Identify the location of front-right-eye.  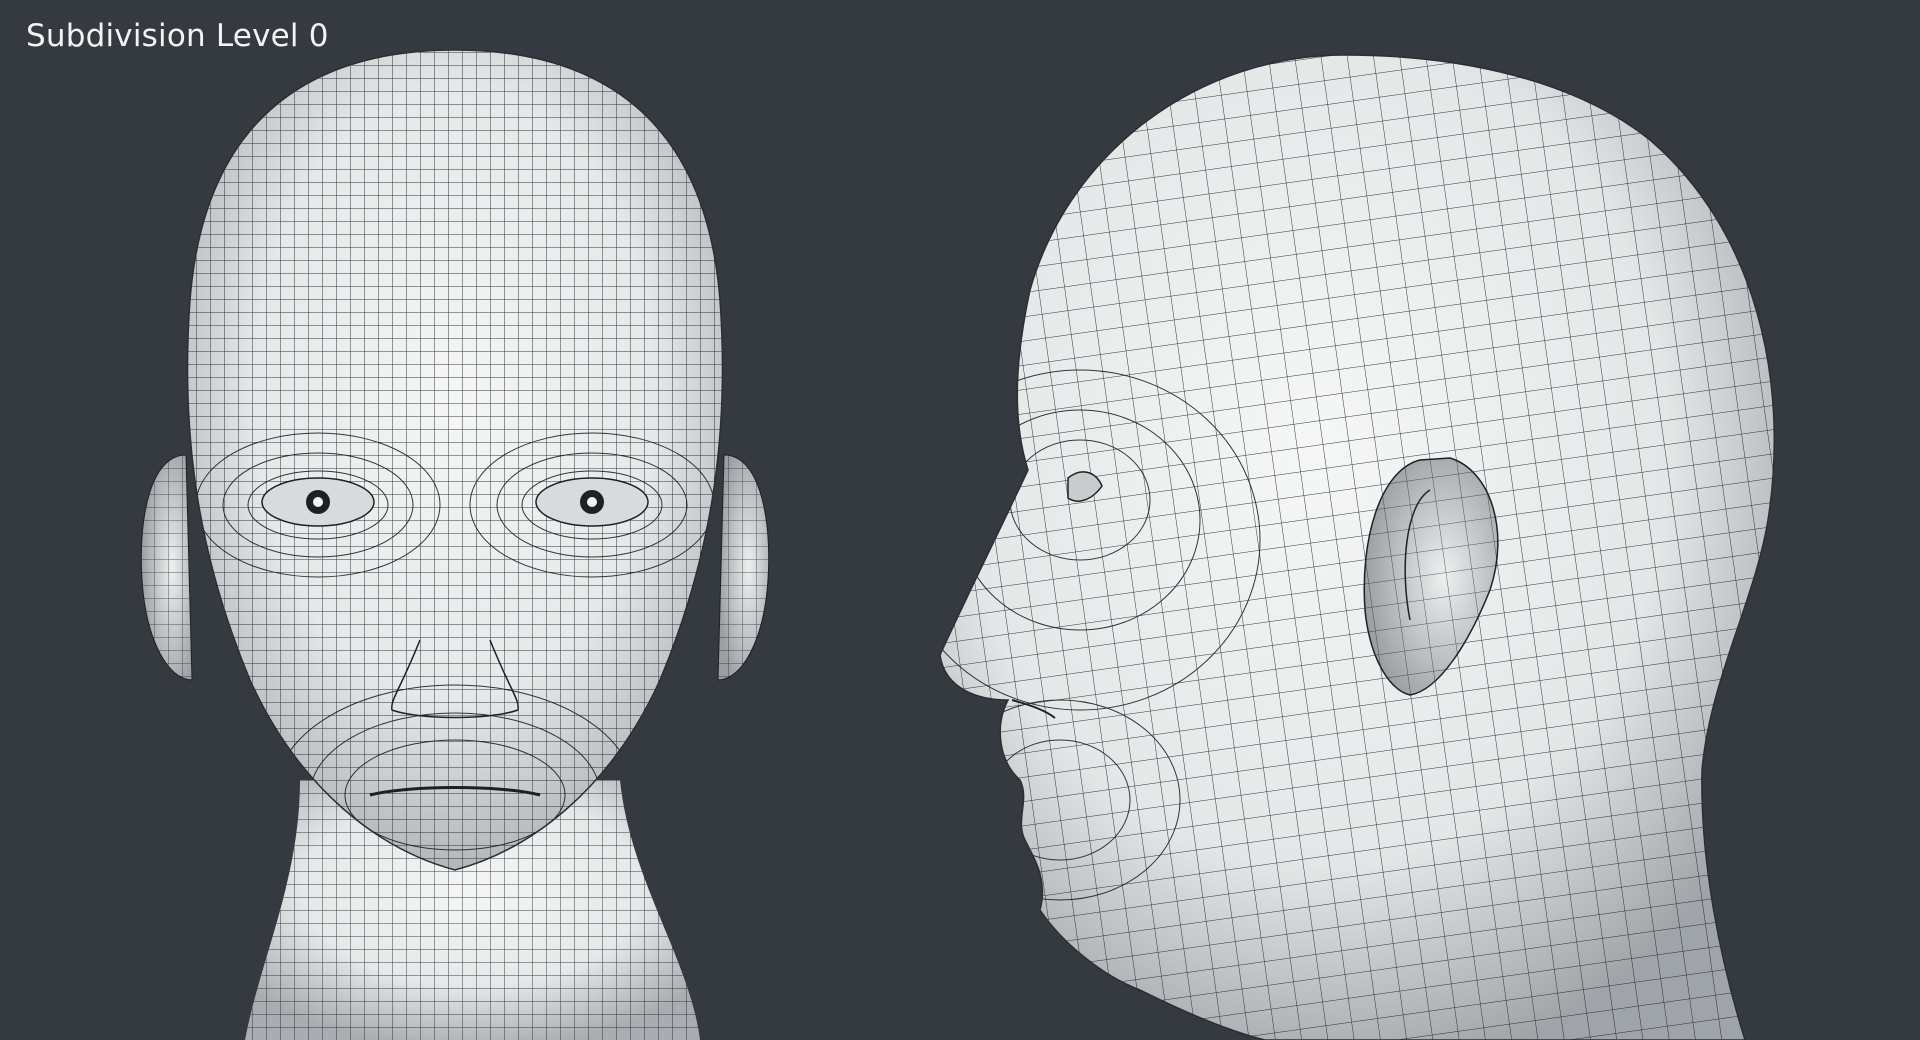
(592, 502).